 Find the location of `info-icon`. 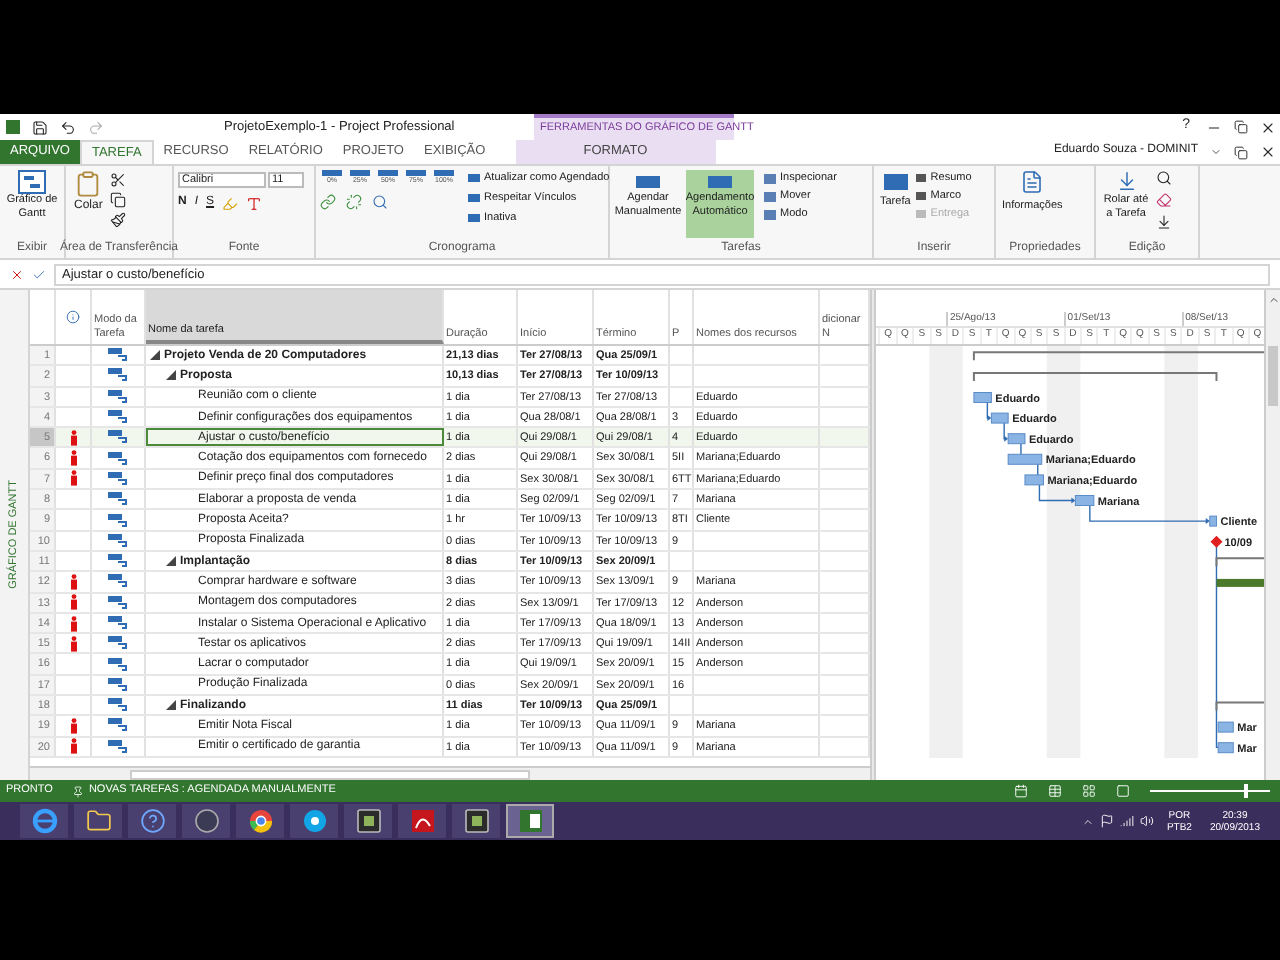

info-icon is located at coordinates (73, 317).